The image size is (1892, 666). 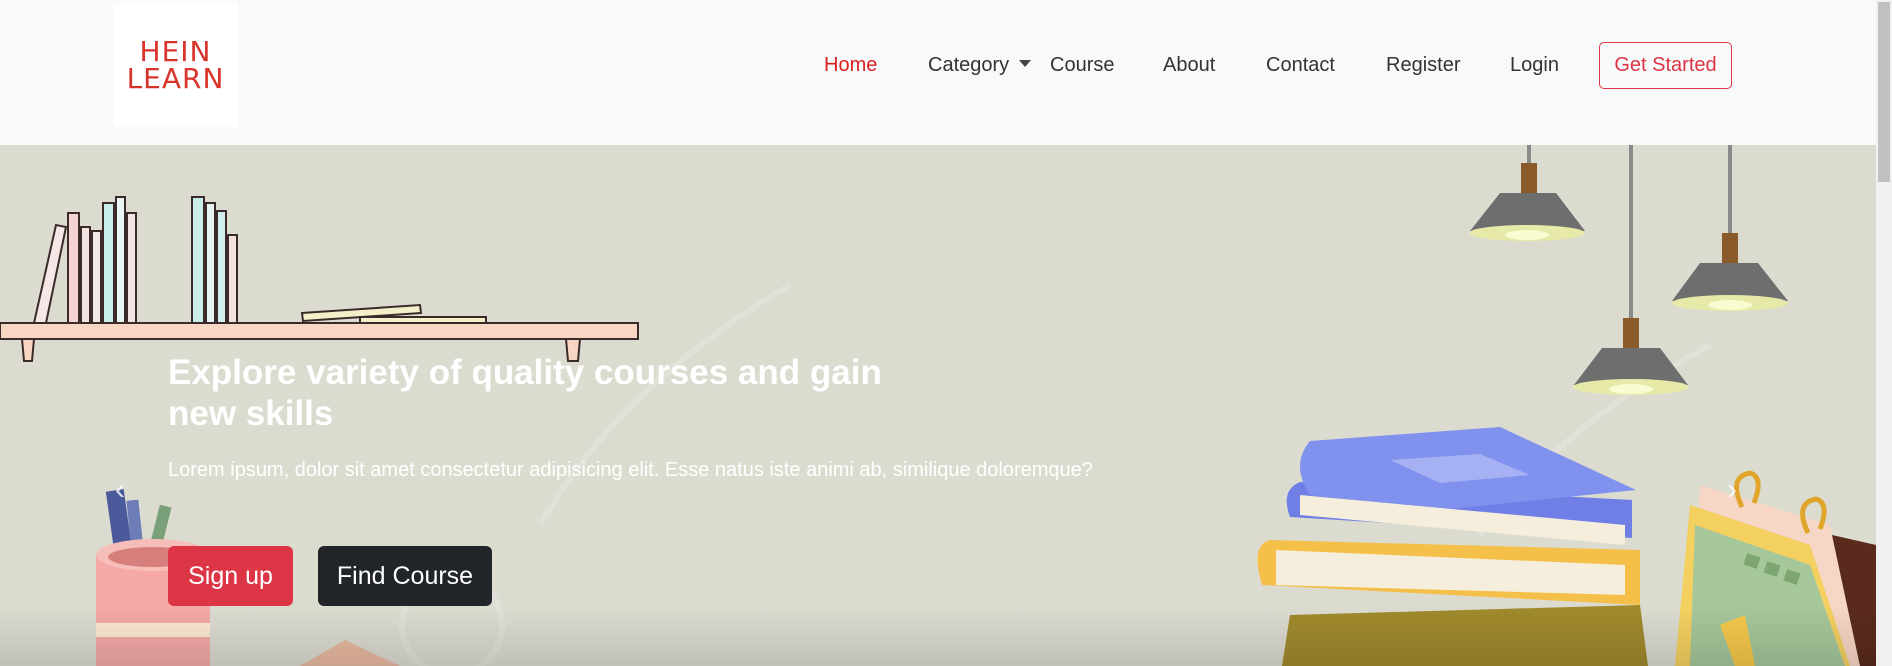 What do you see at coordinates (1884, 92) in the screenshot?
I see `scrollbar-thumb` at bounding box center [1884, 92].